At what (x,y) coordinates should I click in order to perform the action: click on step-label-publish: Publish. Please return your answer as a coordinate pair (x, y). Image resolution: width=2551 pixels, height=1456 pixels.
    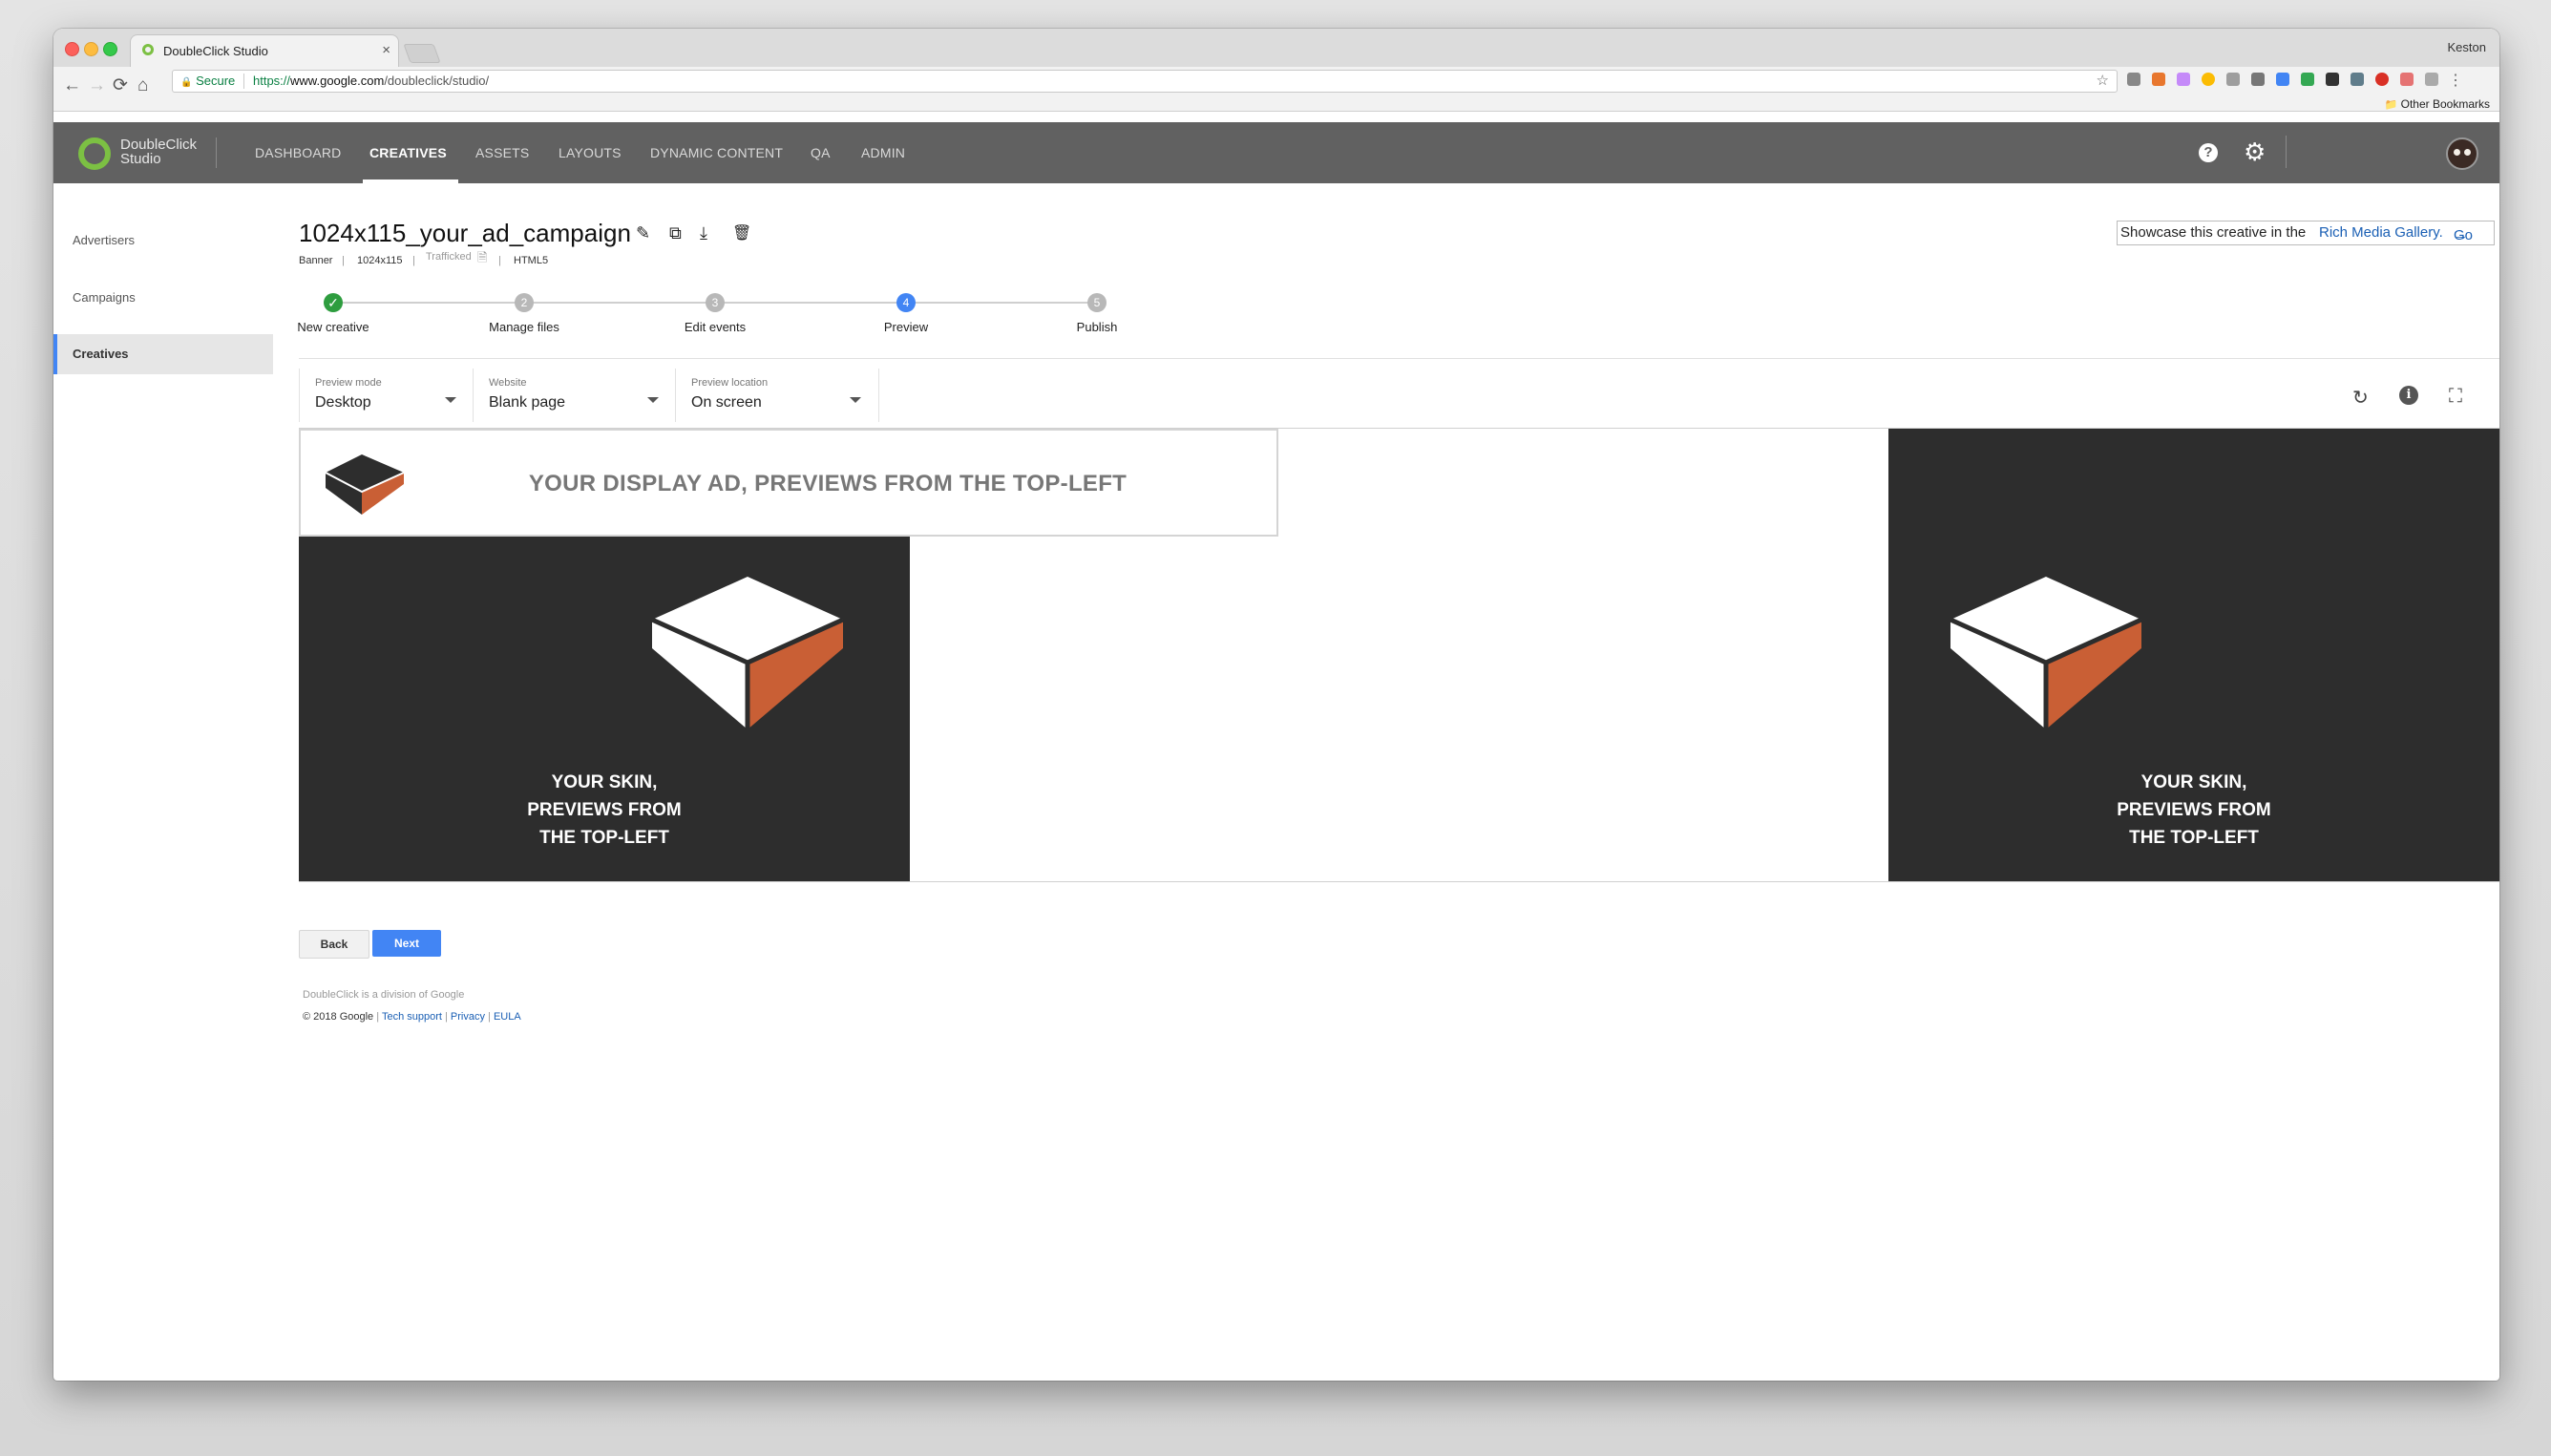
    Looking at the image, I should click on (1097, 327).